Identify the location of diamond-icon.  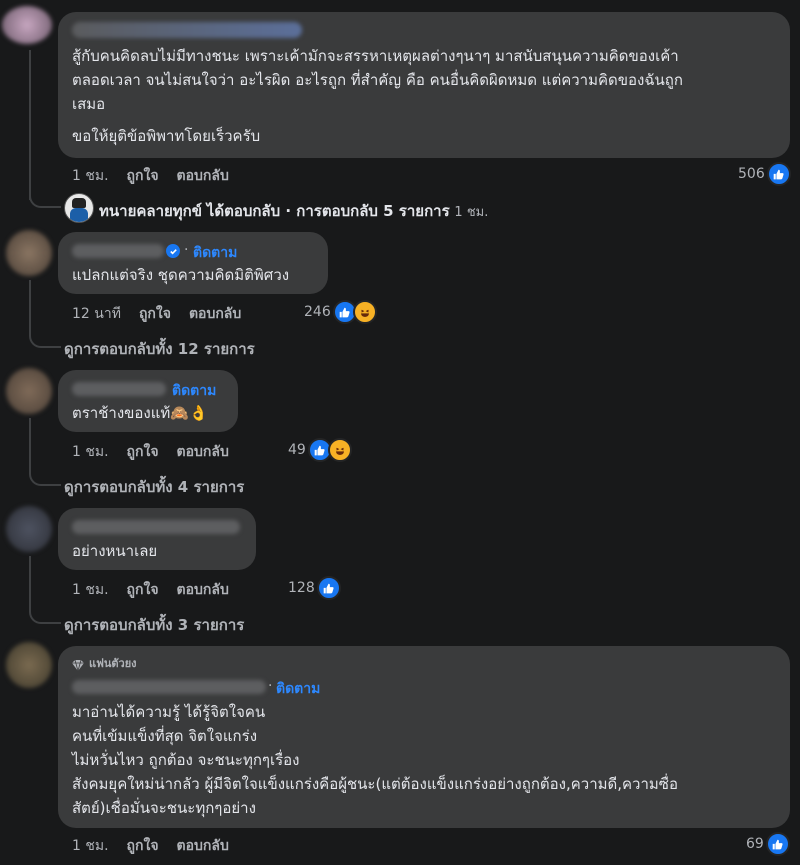
(78, 665).